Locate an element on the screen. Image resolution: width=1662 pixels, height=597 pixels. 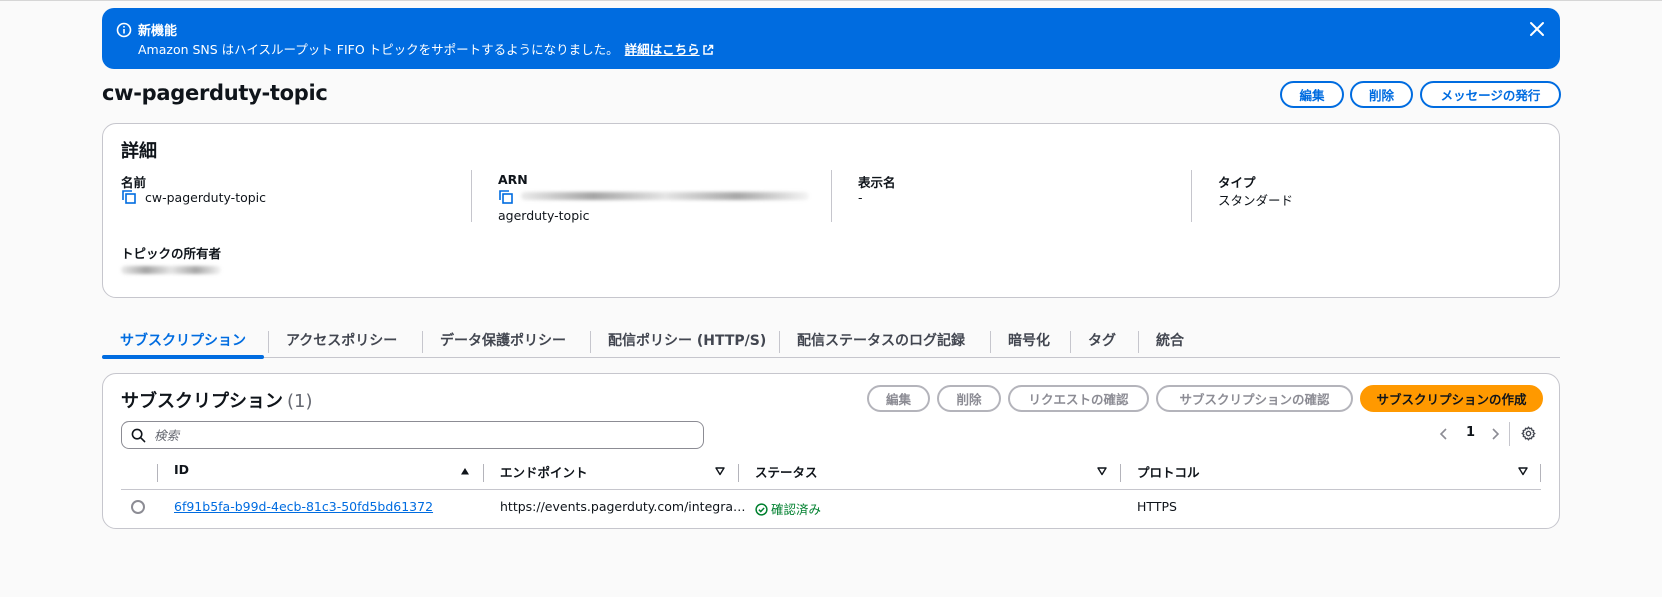
subscriptions-heading: サブスクリプション (1) is located at coordinates (217, 400).